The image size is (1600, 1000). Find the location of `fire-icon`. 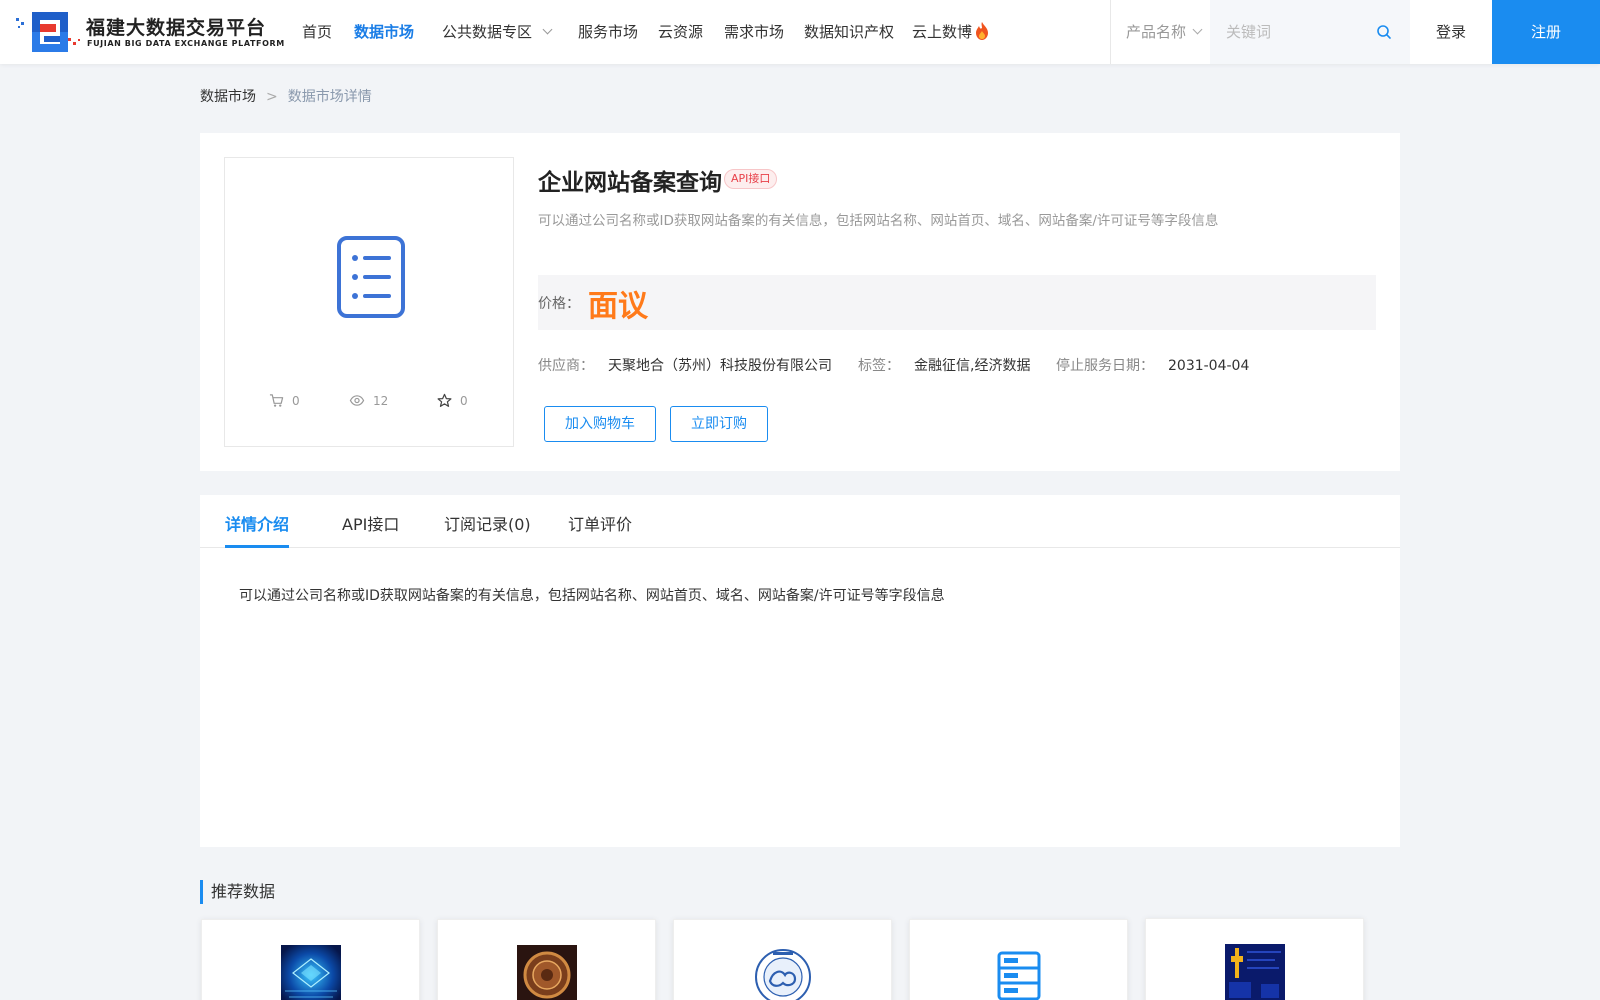

fire-icon is located at coordinates (982, 31).